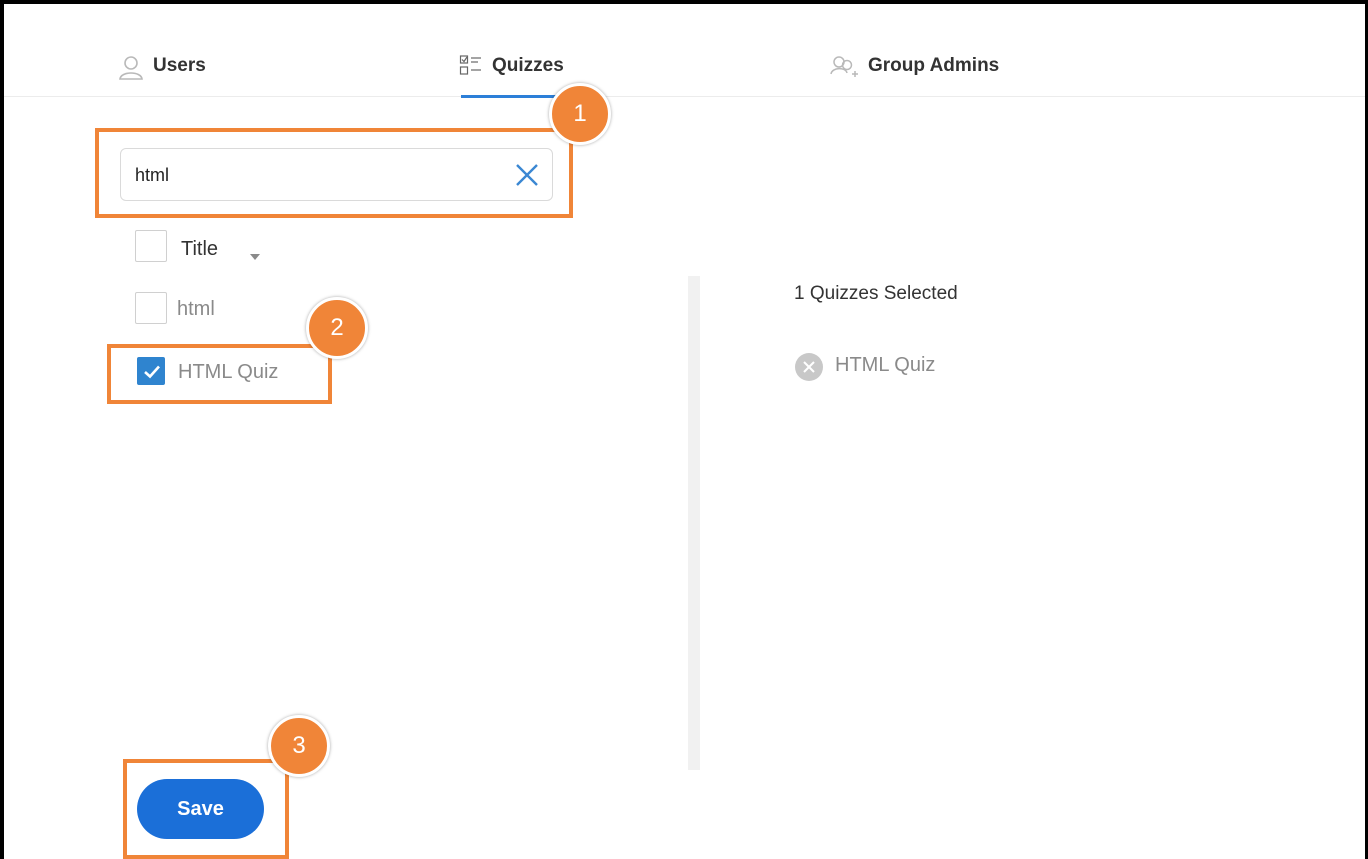  I want to click on search-box, so click(336, 174).